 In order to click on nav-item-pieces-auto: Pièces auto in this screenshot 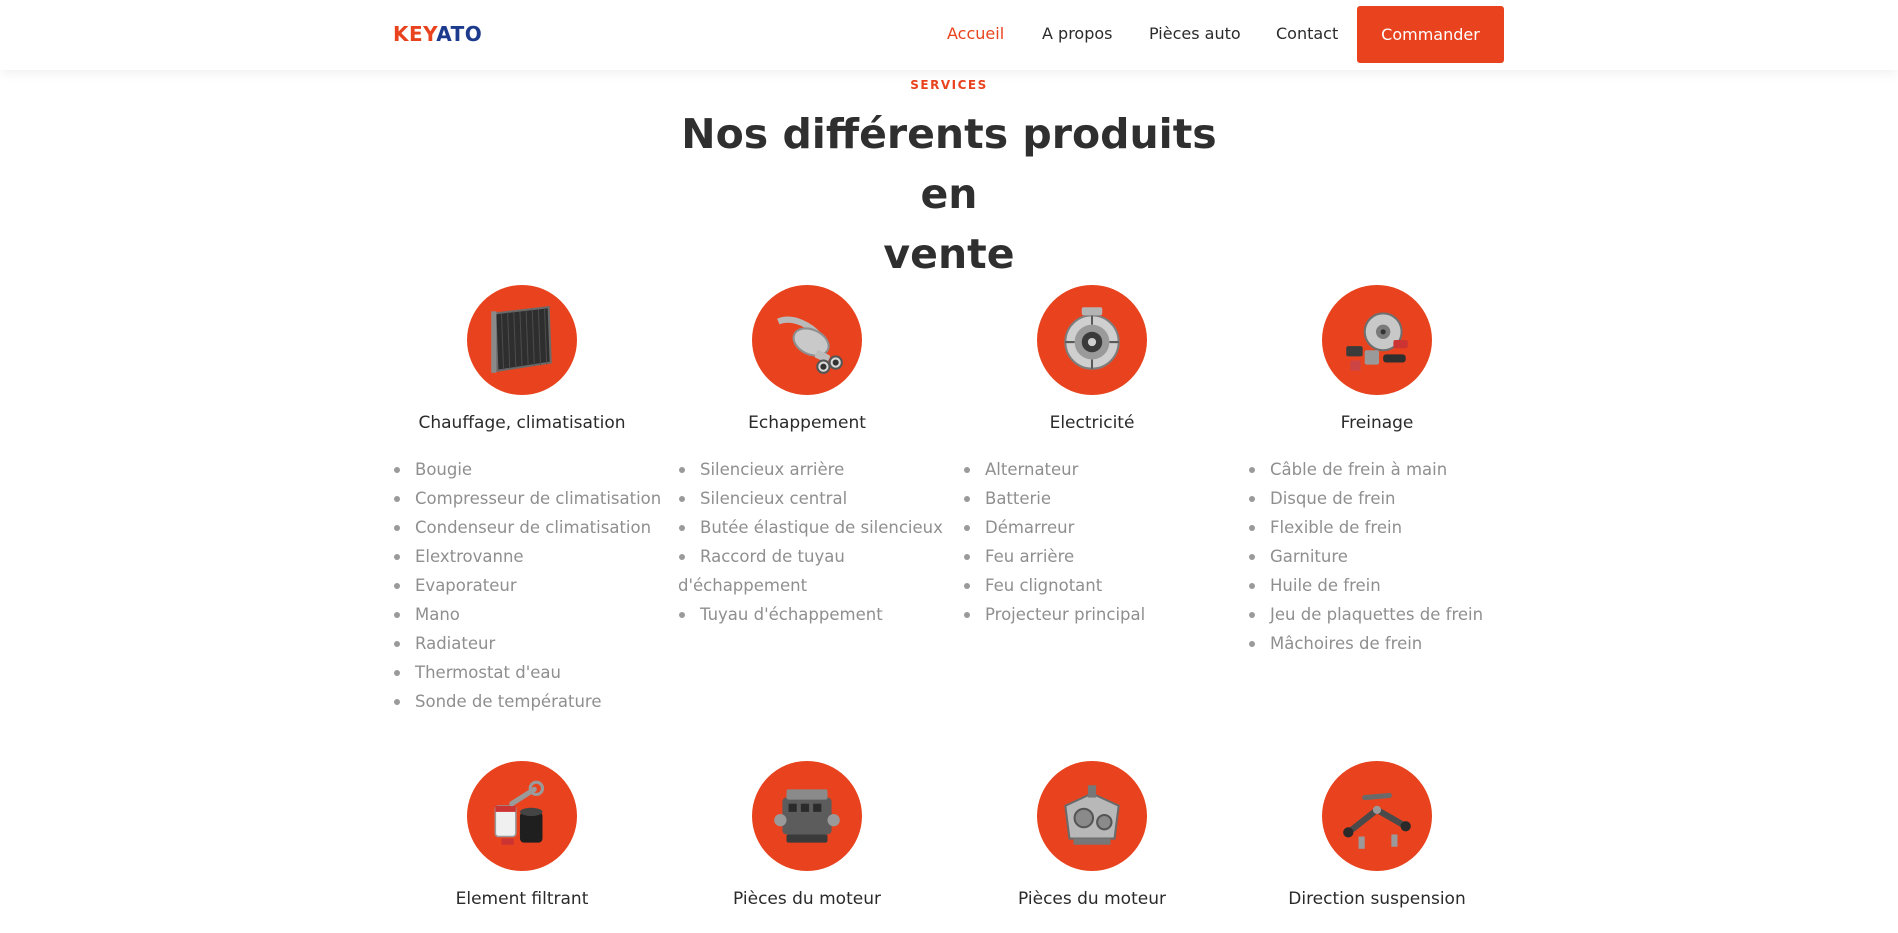, I will do `click(1195, 33)`.